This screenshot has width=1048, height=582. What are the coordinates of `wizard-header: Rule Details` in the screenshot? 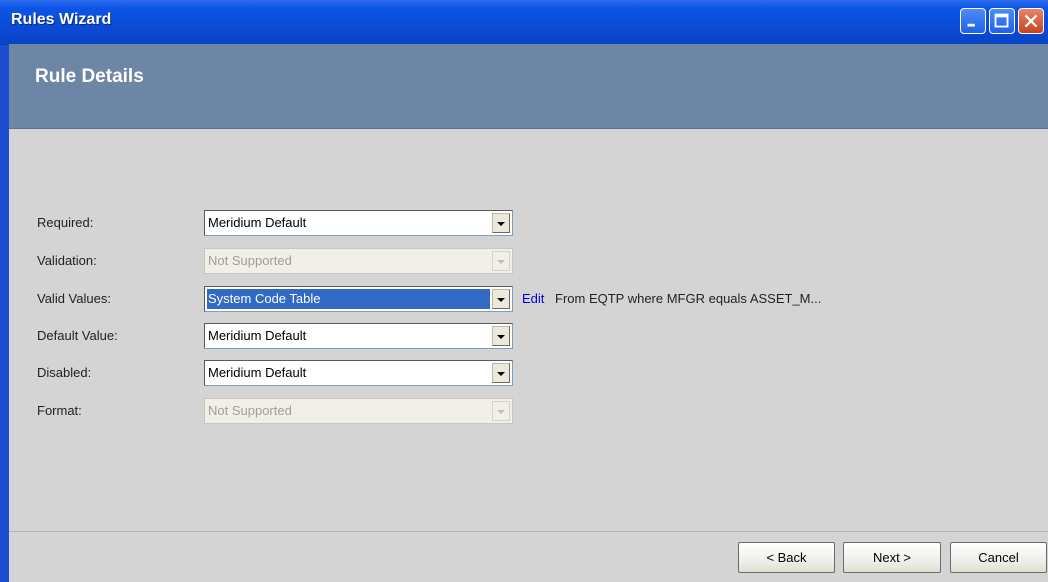 It's located at (528, 86).